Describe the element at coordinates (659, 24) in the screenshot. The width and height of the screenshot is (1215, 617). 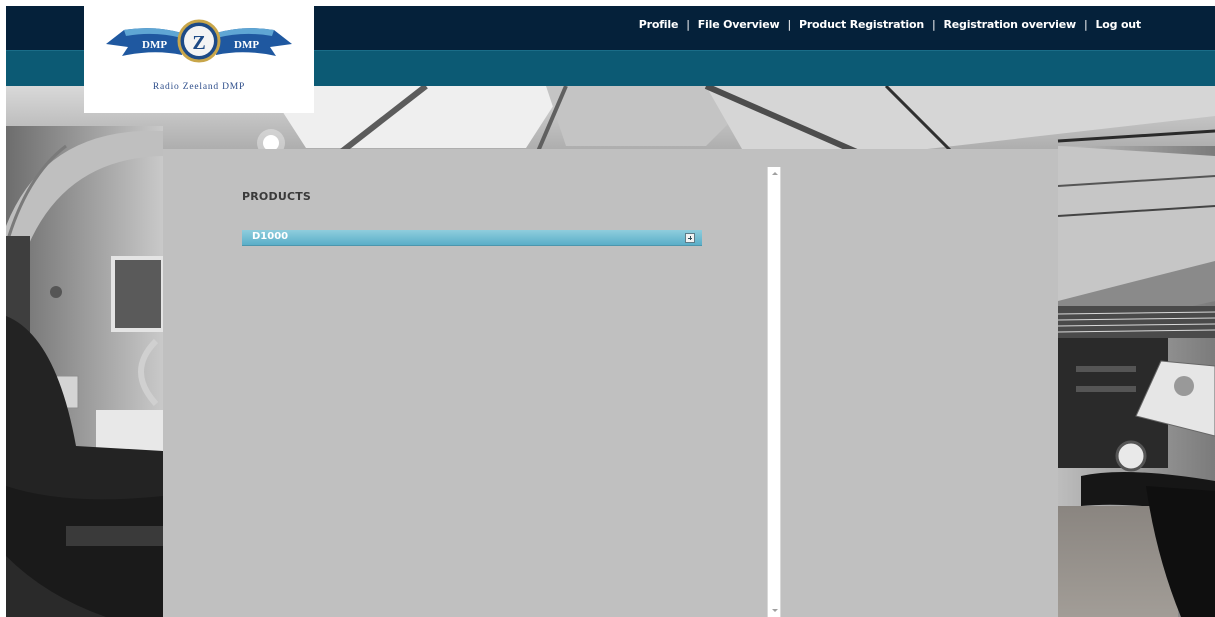
I see `nav-profile-link: Profile` at that location.